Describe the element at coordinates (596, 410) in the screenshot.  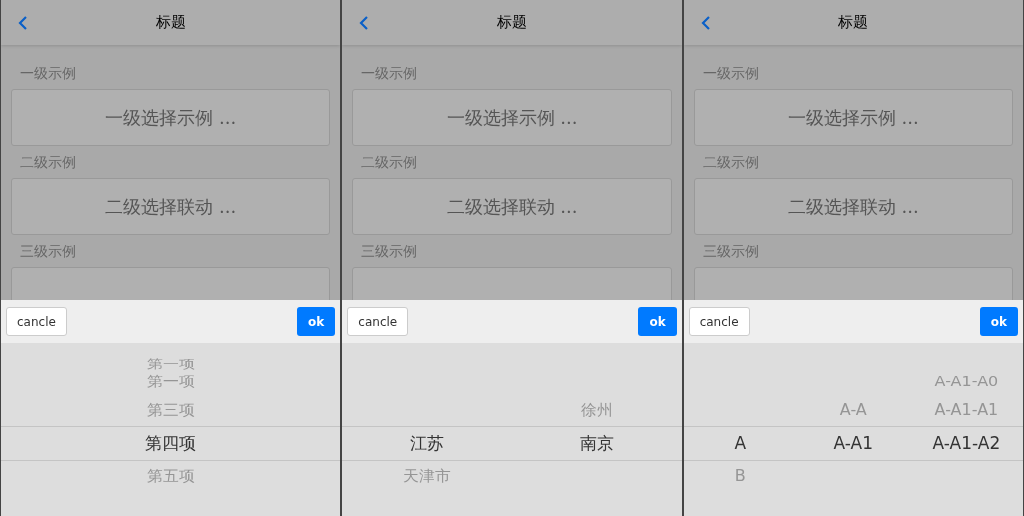
I see `picker-option: 徐州` at that location.